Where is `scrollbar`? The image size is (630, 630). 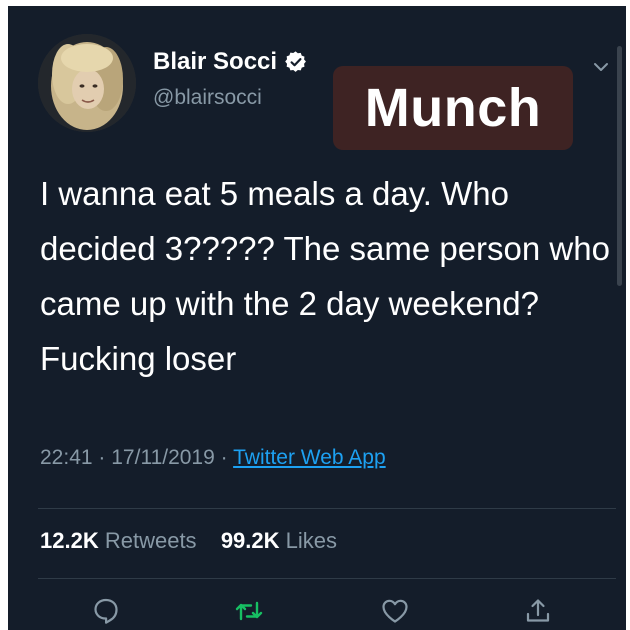 scrollbar is located at coordinates (619, 166).